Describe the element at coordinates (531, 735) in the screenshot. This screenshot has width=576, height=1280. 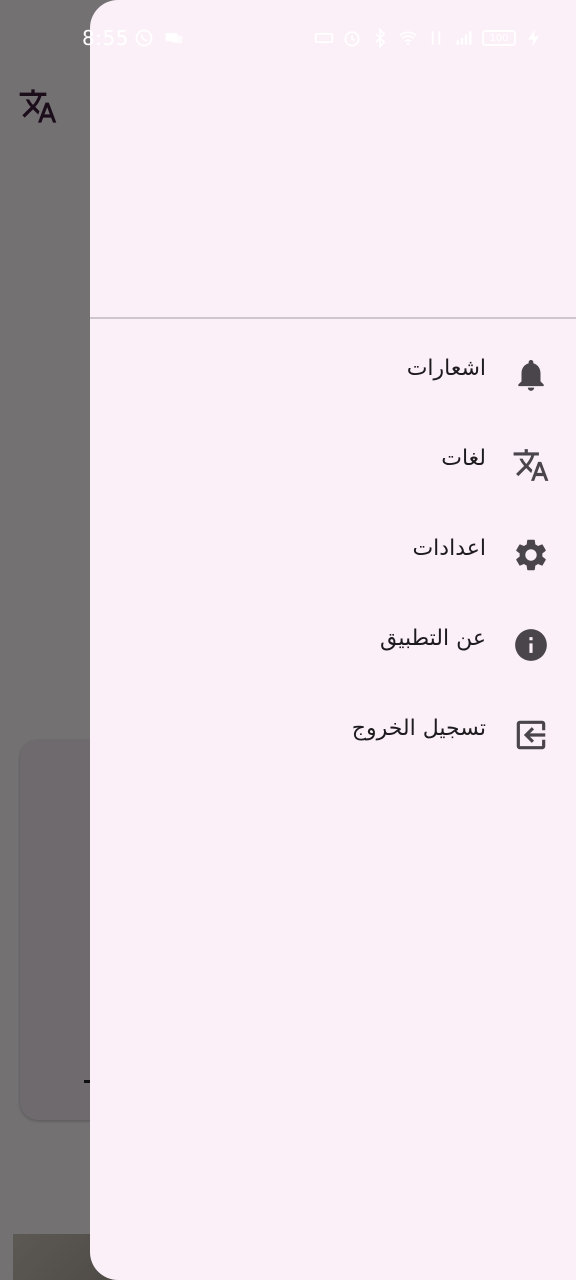
I see `logout-icon` at that location.